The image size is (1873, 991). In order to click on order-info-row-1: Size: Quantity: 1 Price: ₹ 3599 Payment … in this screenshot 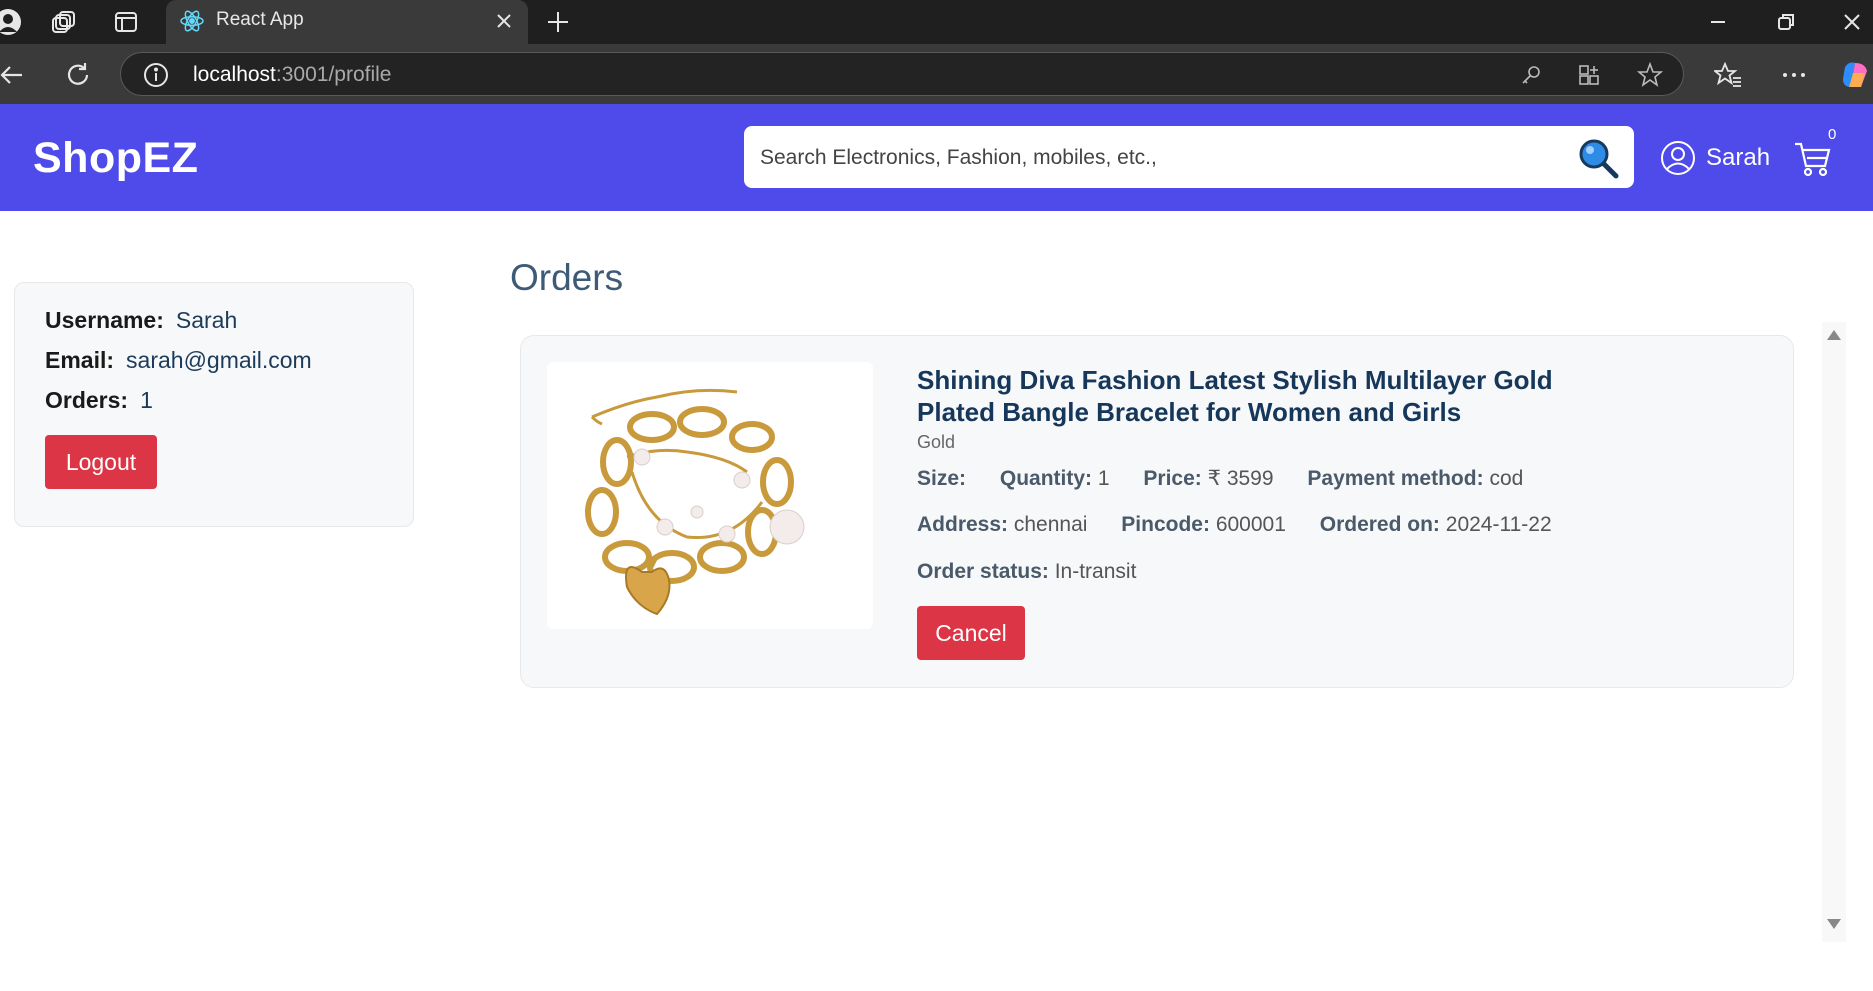, I will do `click(1234, 478)`.